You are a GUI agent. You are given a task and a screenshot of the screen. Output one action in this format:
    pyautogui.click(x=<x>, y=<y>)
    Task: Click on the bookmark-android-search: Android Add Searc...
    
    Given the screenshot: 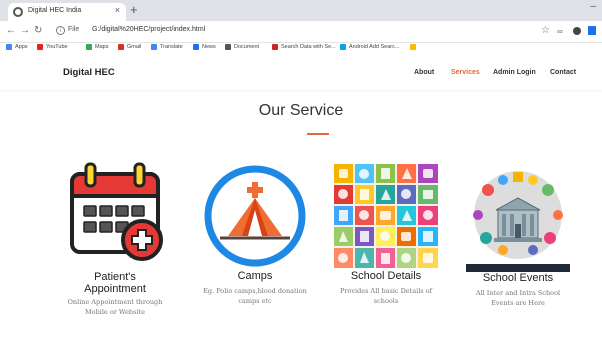 What is the action you would take?
    pyautogui.click(x=369, y=47)
    